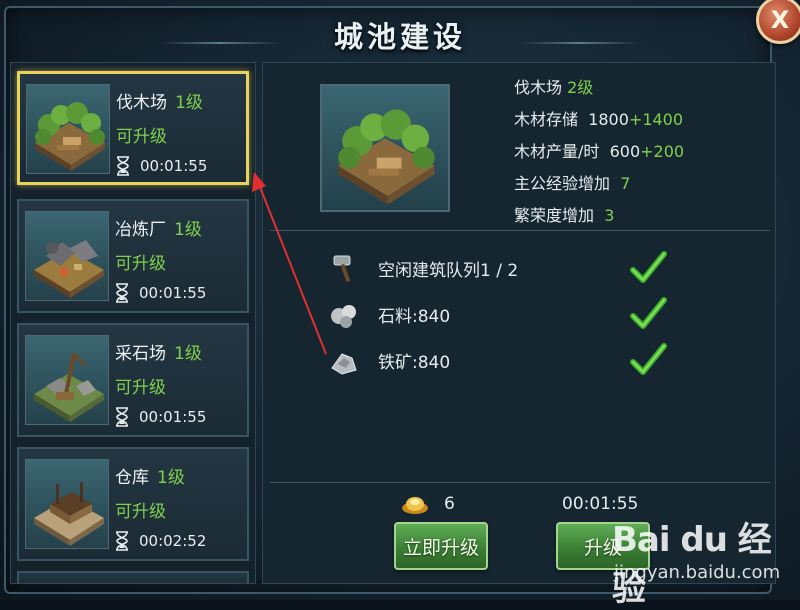  What do you see at coordinates (68, 129) in the screenshot?
I see `lumber-mill-icon` at bounding box center [68, 129].